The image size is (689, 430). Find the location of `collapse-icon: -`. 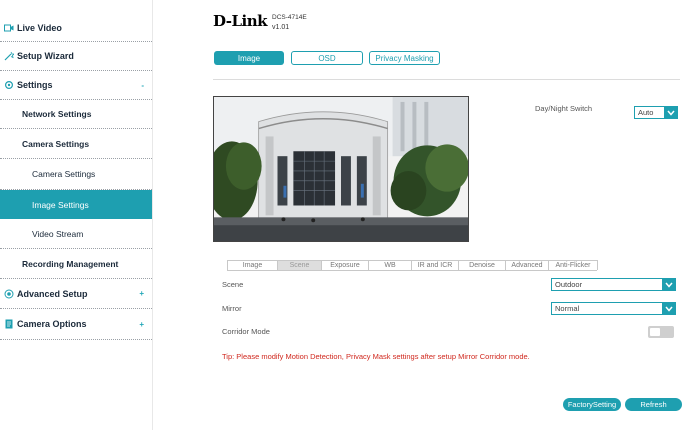

collapse-icon: - is located at coordinates (142, 85).